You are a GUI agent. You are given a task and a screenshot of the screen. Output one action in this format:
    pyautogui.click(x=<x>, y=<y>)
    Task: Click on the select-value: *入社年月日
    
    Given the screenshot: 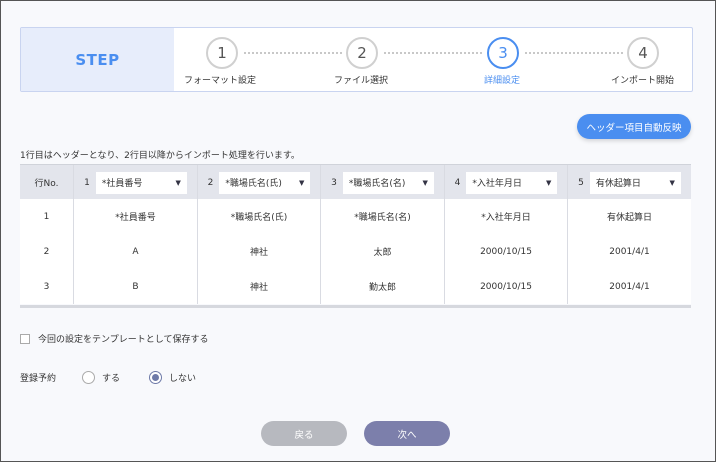 What is the action you would take?
    pyautogui.click(x=497, y=184)
    